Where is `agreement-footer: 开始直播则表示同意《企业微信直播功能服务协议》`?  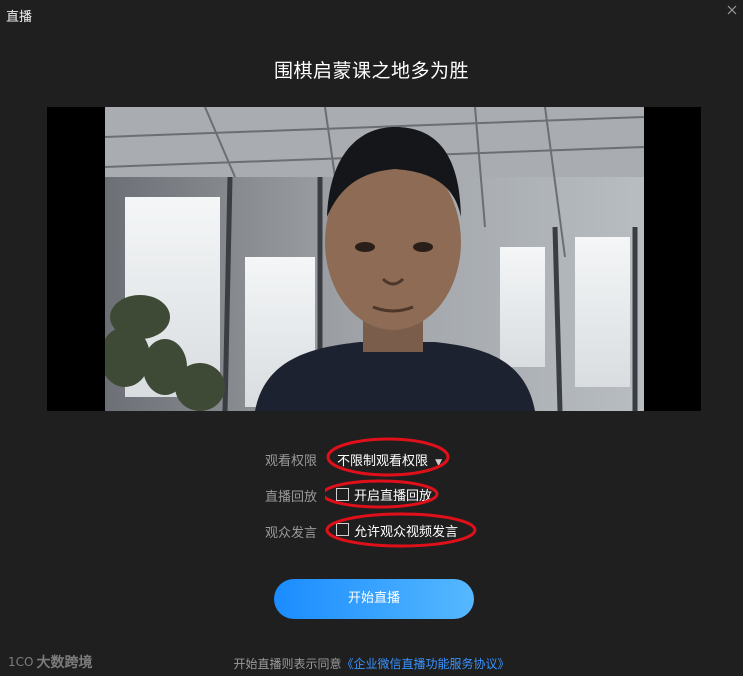 agreement-footer: 开始直播则表示同意《企业微信直播功能服务协议》 is located at coordinates (371, 663).